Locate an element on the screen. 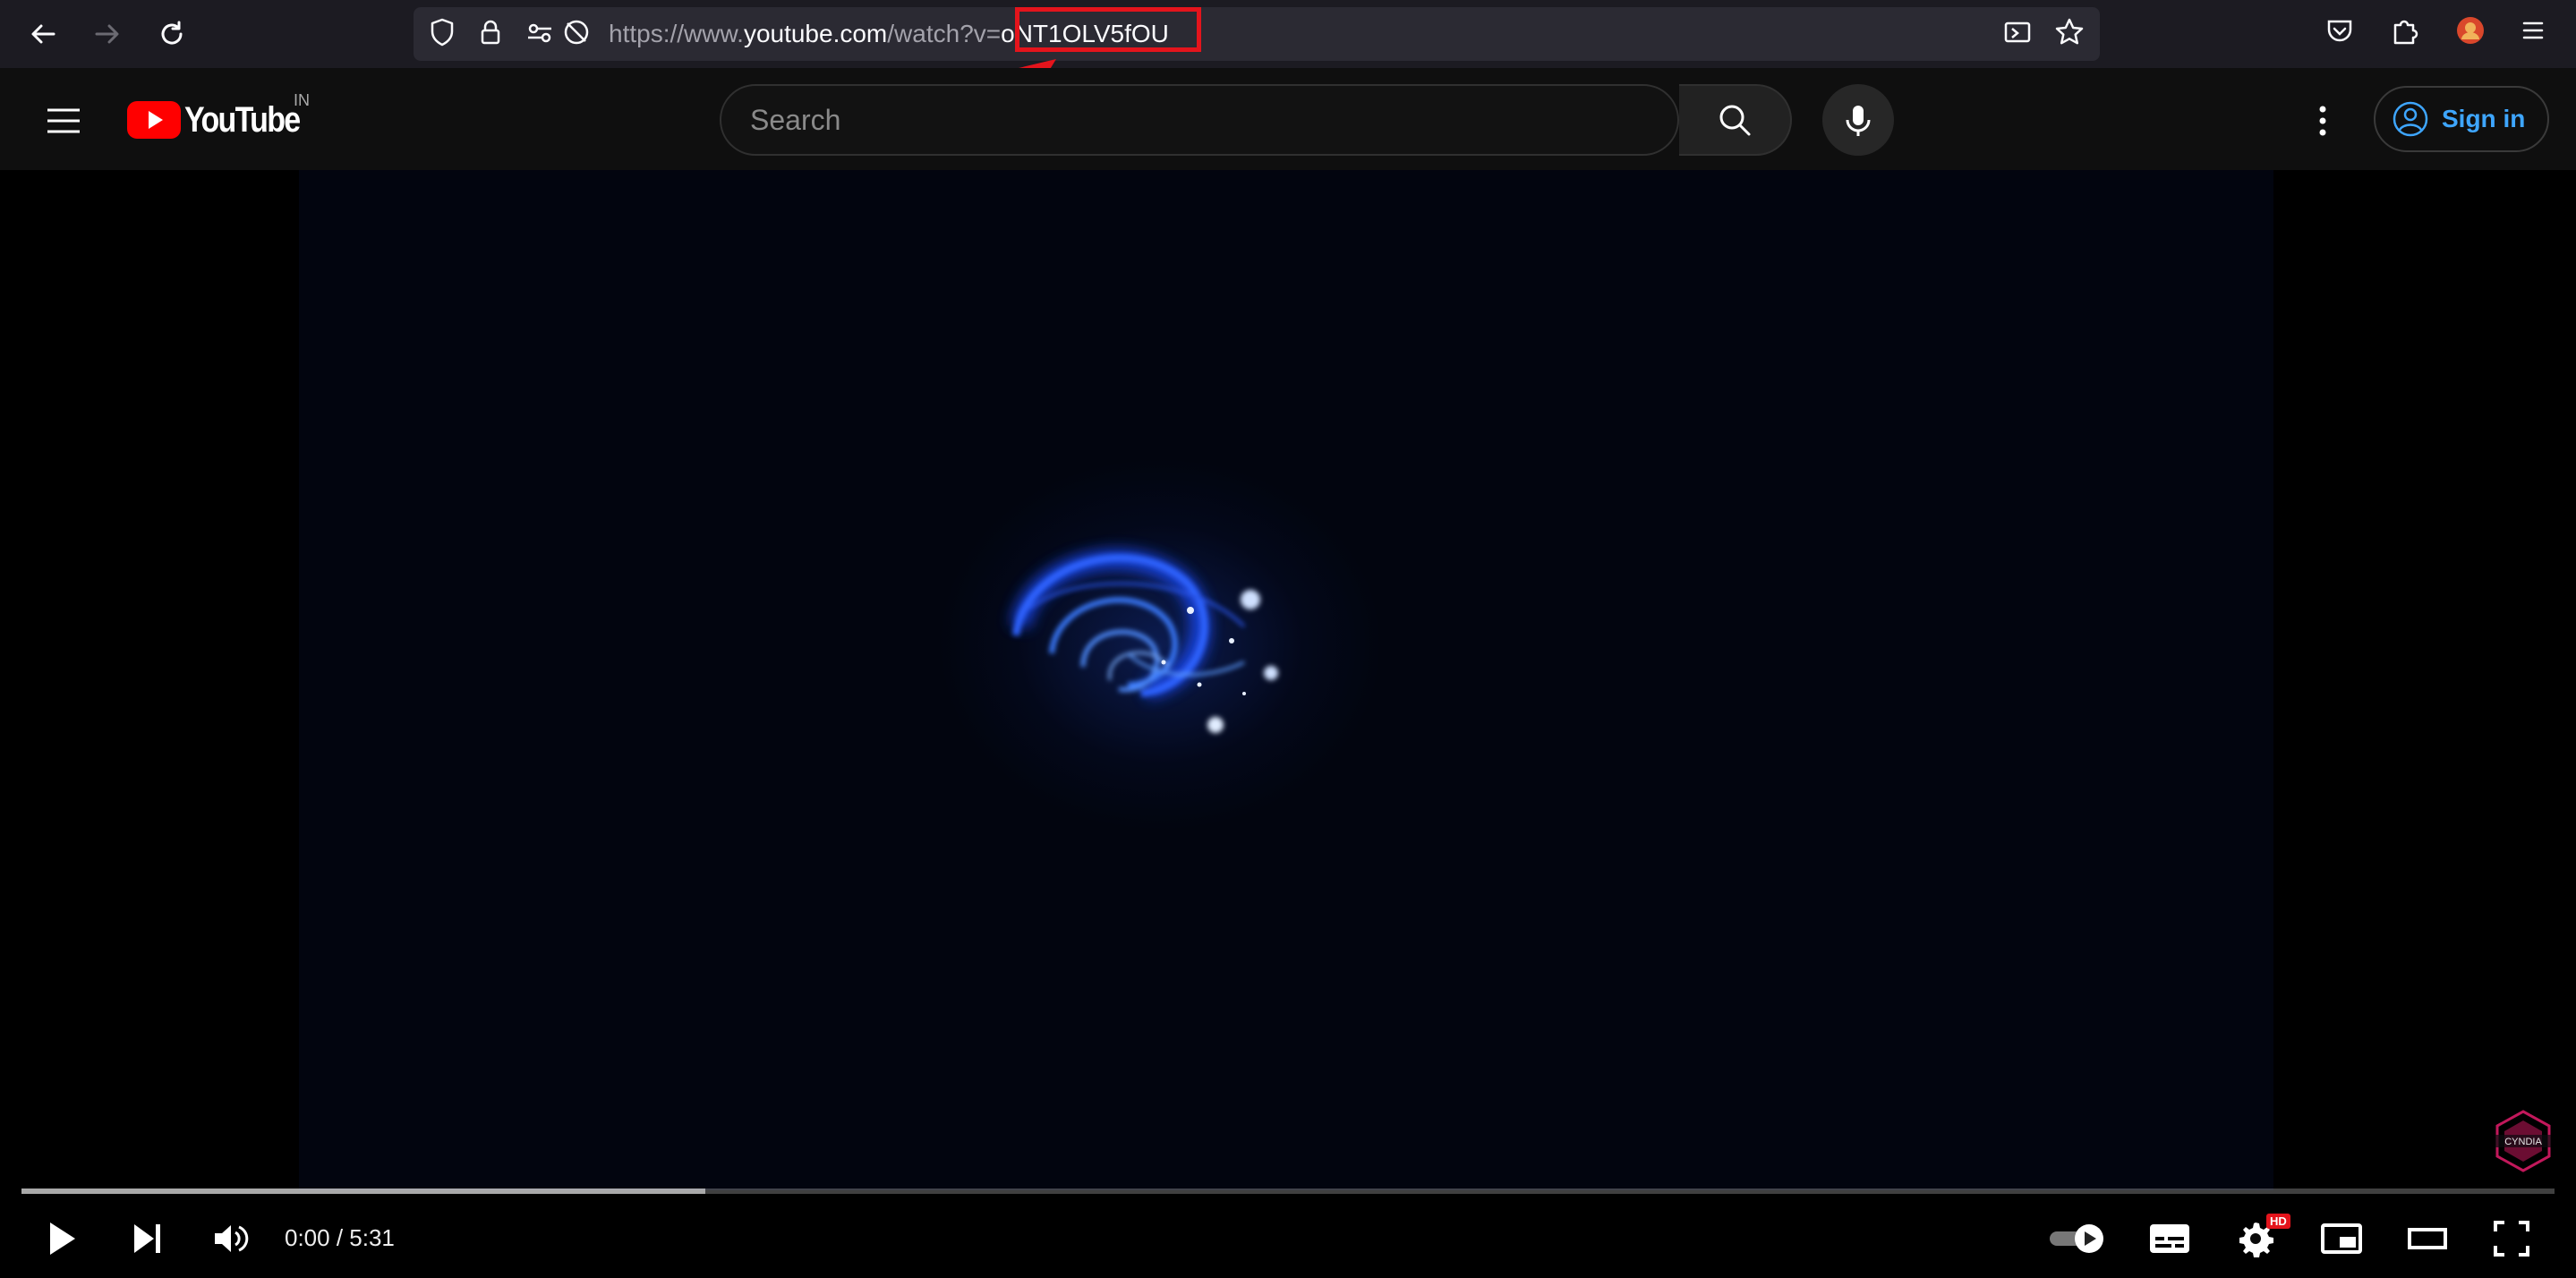 The image size is (2576, 1278). channel-watermark: CYNDIA is located at coordinates (2523, 1141).